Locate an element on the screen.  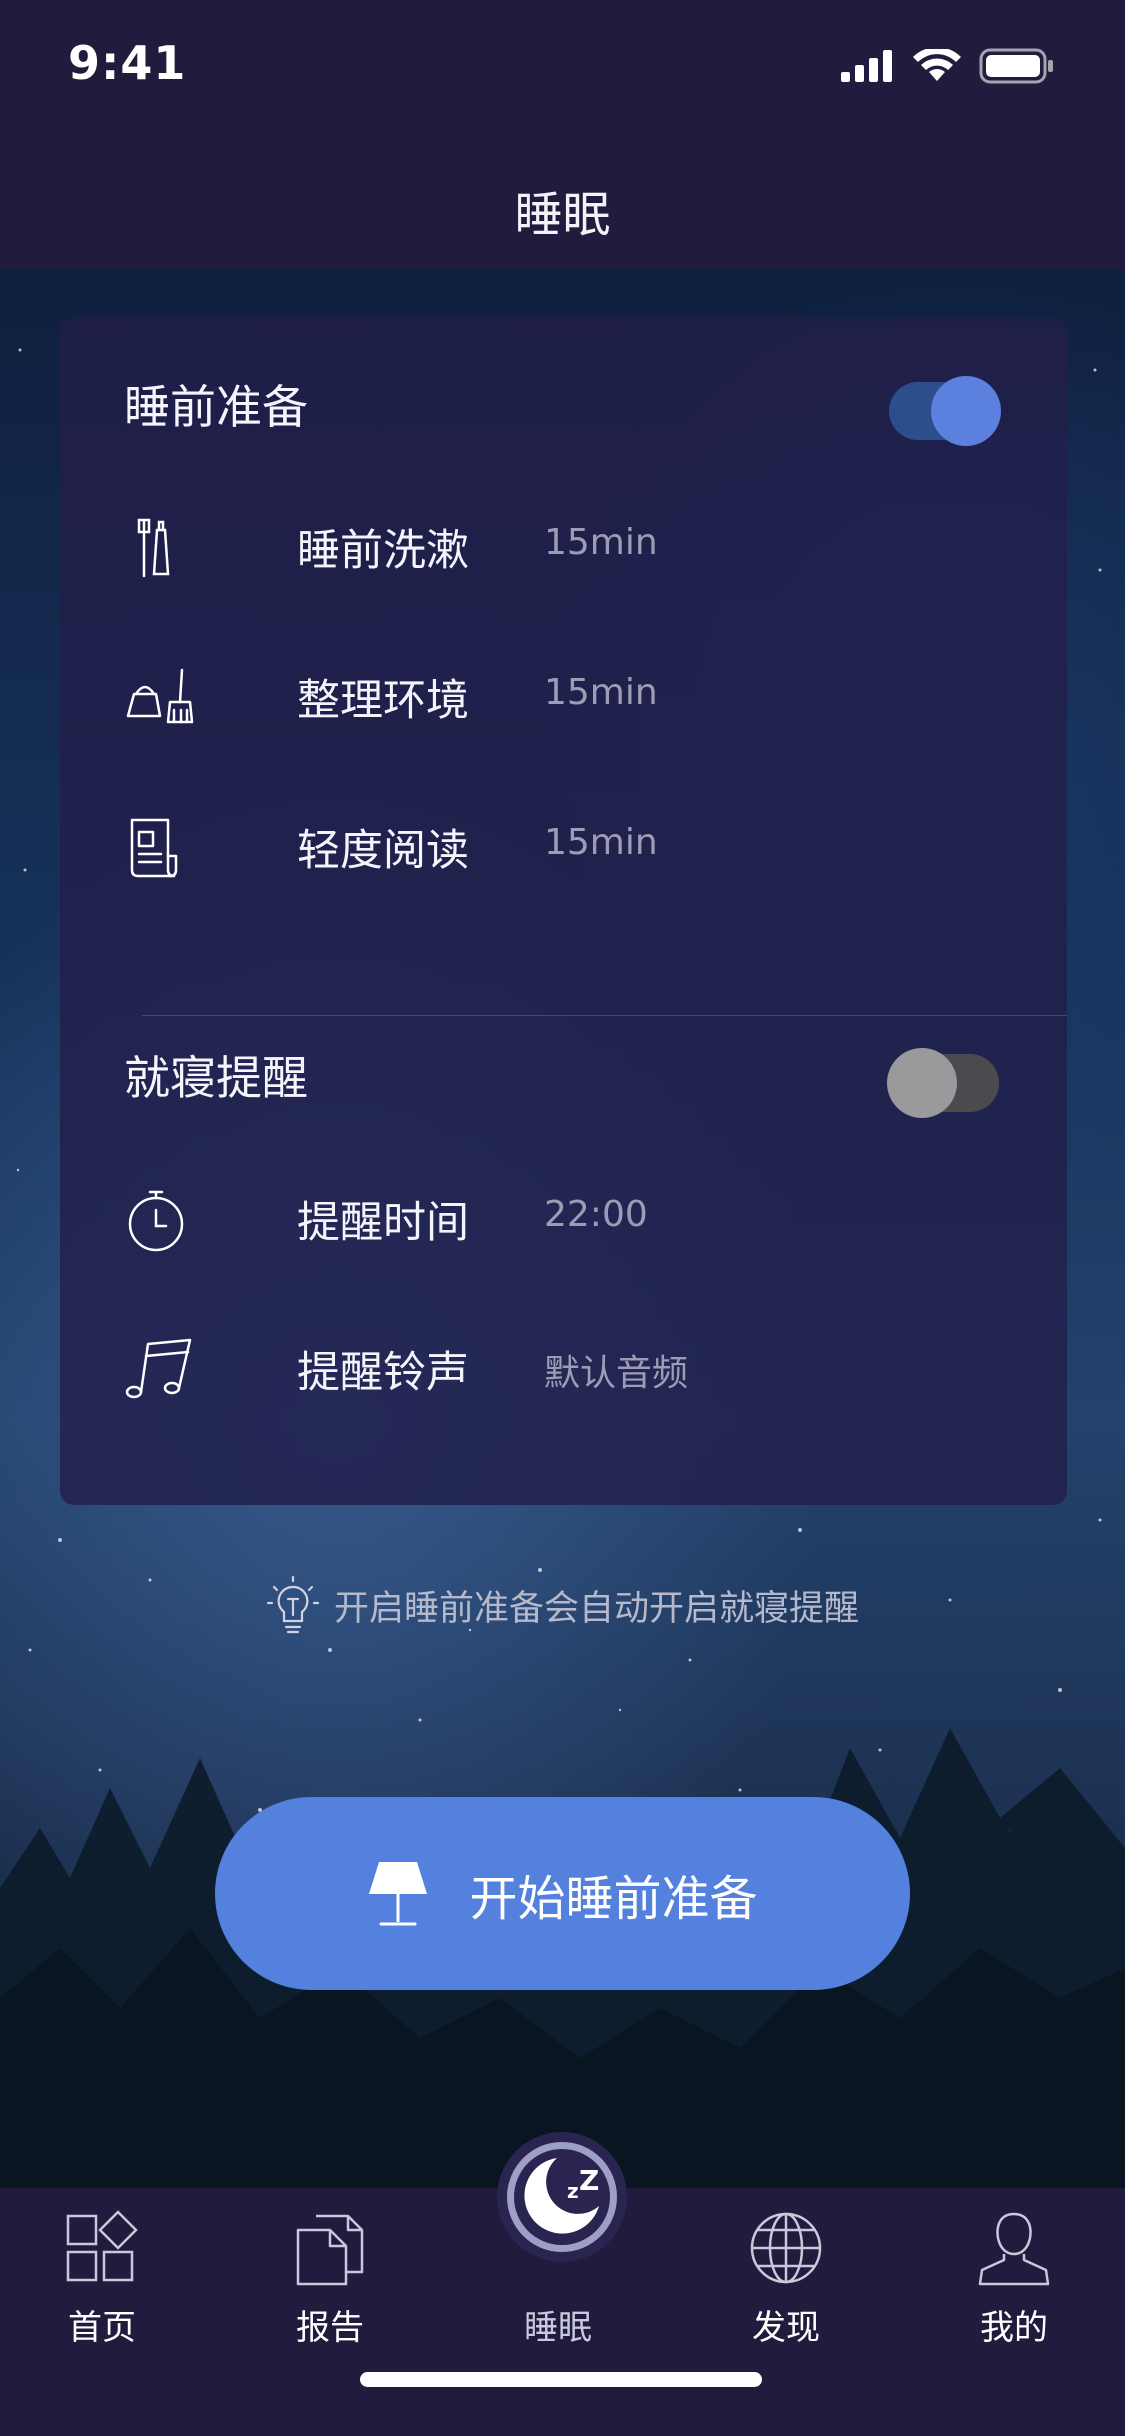
home-indicator is located at coordinates (561, 2379).